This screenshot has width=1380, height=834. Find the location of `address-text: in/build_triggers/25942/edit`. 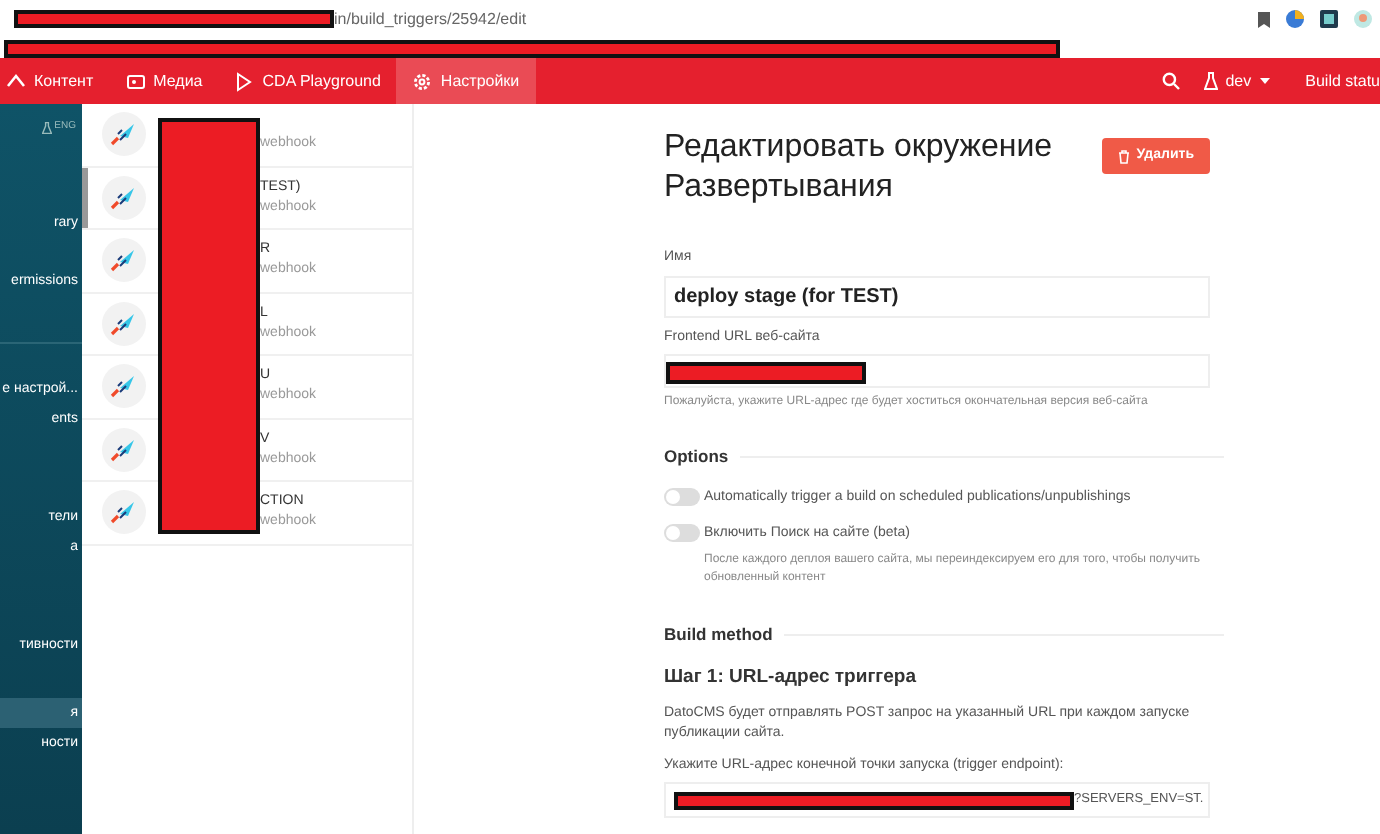

address-text: in/build_triggers/25942/edit is located at coordinates (430, 19).